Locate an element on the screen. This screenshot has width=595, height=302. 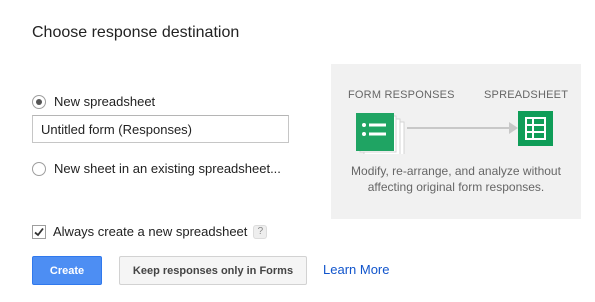
radio-selected-dot is located at coordinates (39, 101).